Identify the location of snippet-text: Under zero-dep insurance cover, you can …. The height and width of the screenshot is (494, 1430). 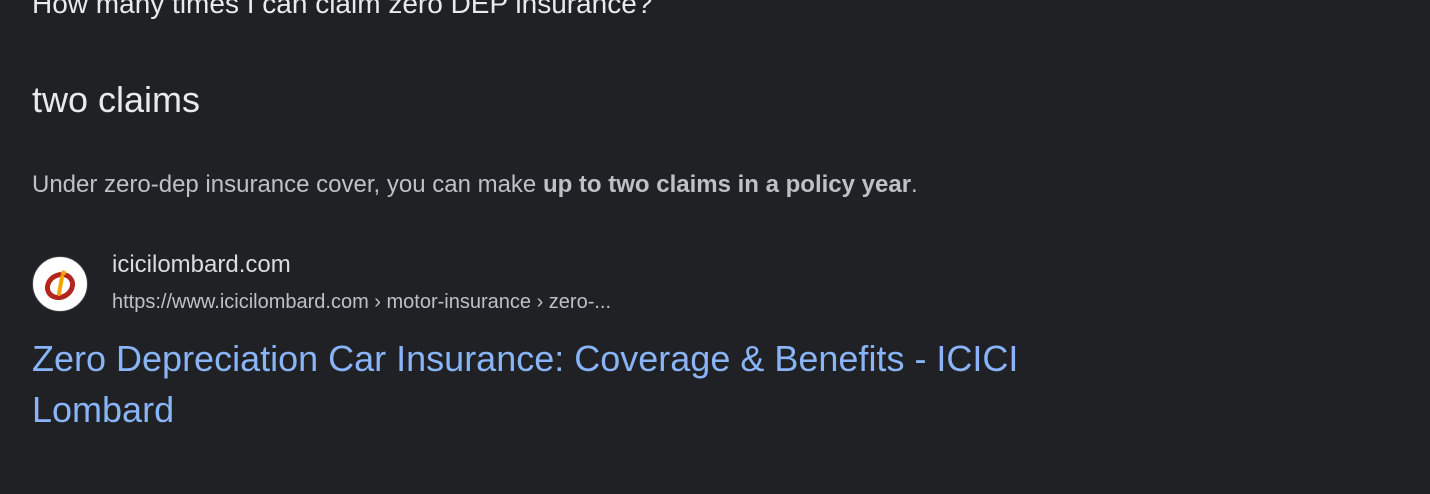
(475, 185).